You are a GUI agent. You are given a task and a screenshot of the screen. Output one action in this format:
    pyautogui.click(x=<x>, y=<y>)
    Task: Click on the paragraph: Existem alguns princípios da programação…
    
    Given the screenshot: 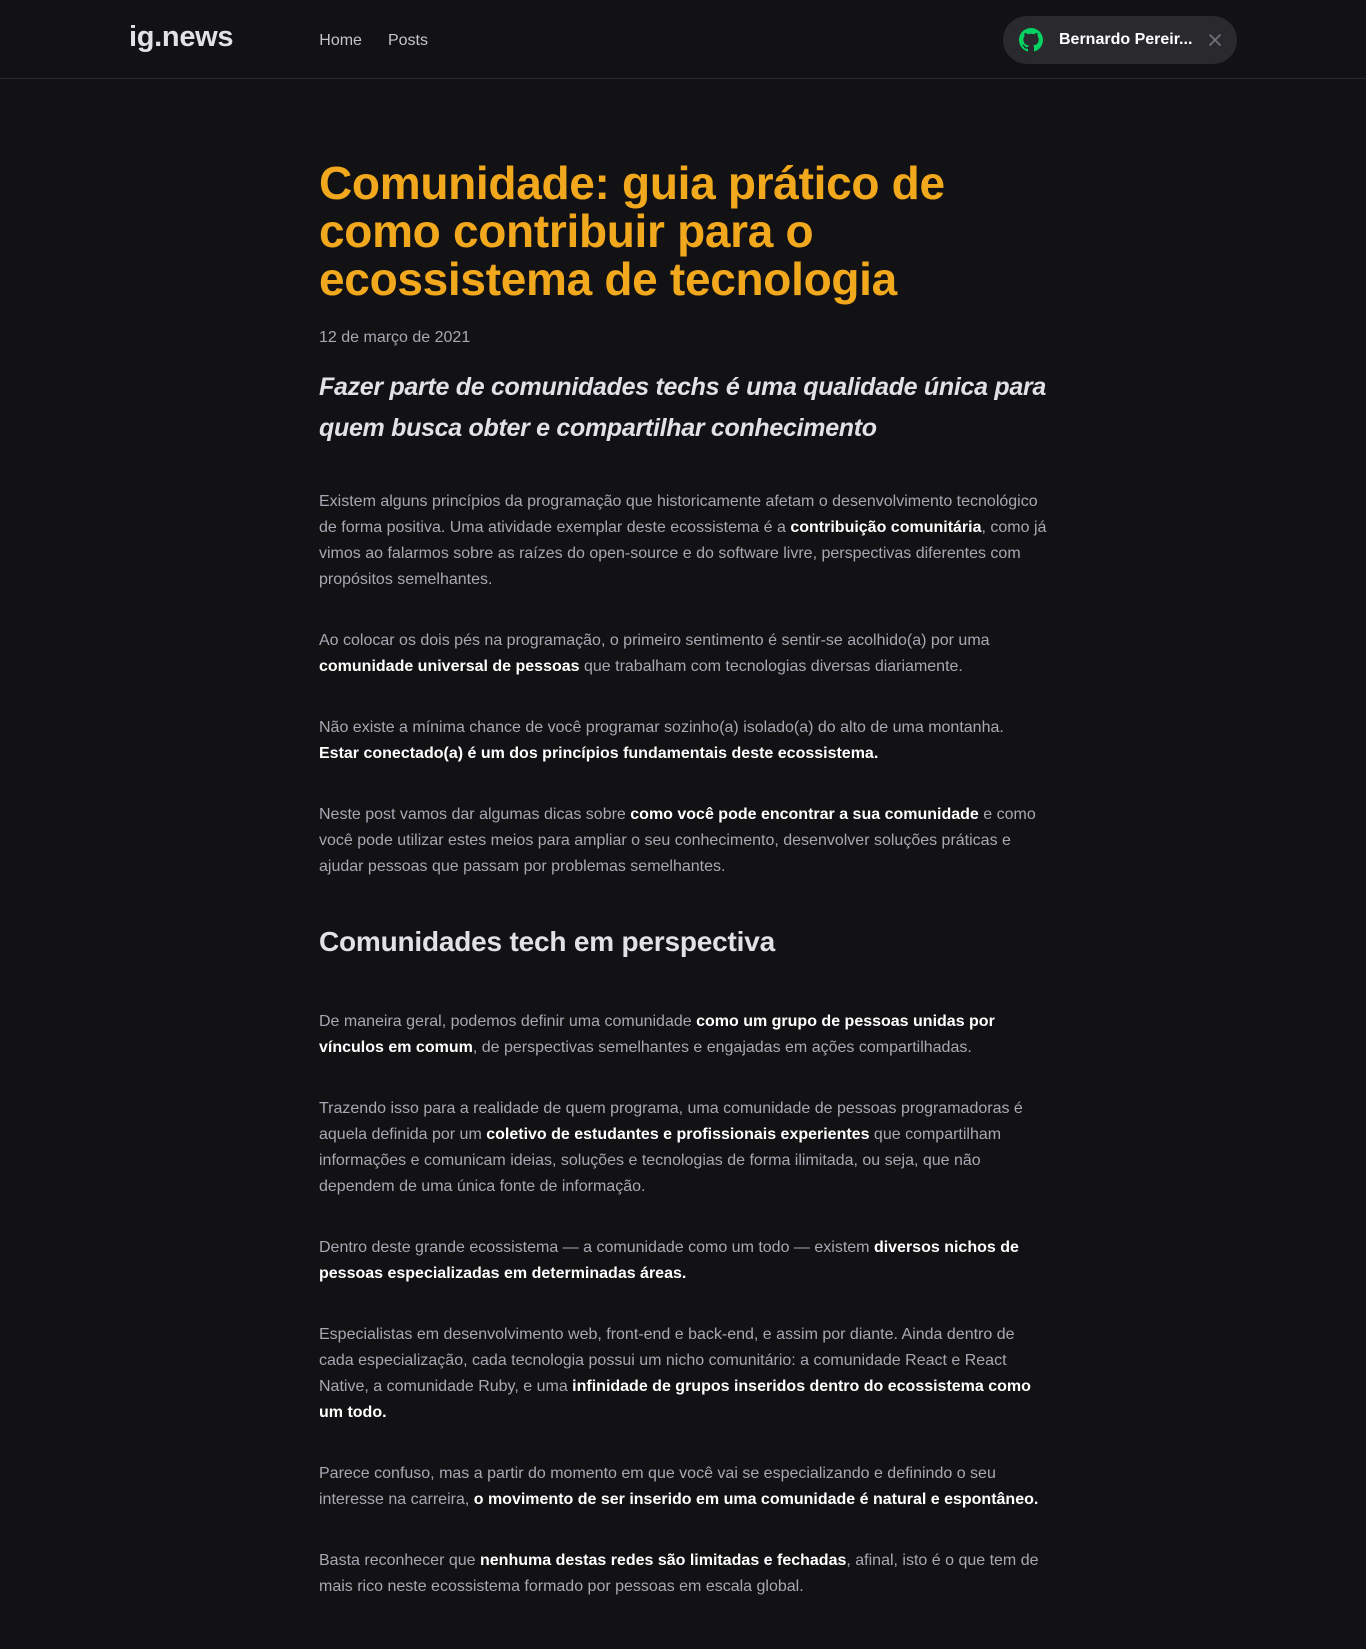 What is the action you would take?
    pyautogui.click(x=683, y=541)
    